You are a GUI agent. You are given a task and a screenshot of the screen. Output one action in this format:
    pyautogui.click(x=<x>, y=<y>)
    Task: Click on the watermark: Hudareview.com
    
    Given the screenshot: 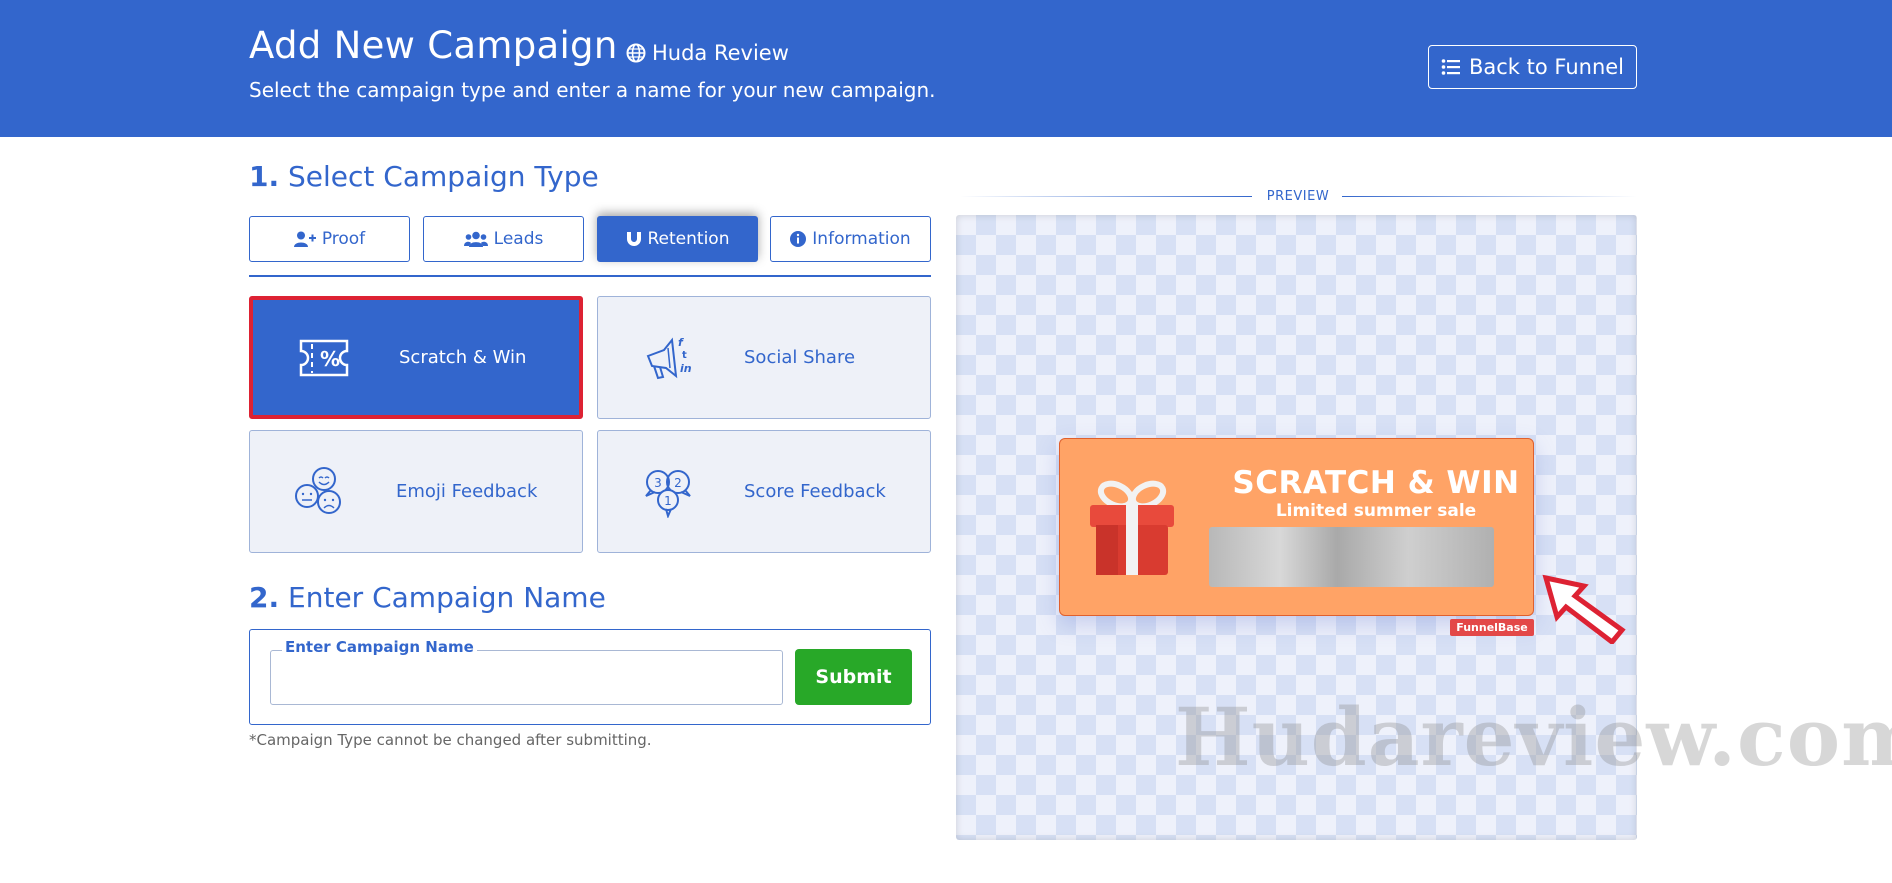 What is the action you would take?
    pyautogui.click(x=1533, y=737)
    